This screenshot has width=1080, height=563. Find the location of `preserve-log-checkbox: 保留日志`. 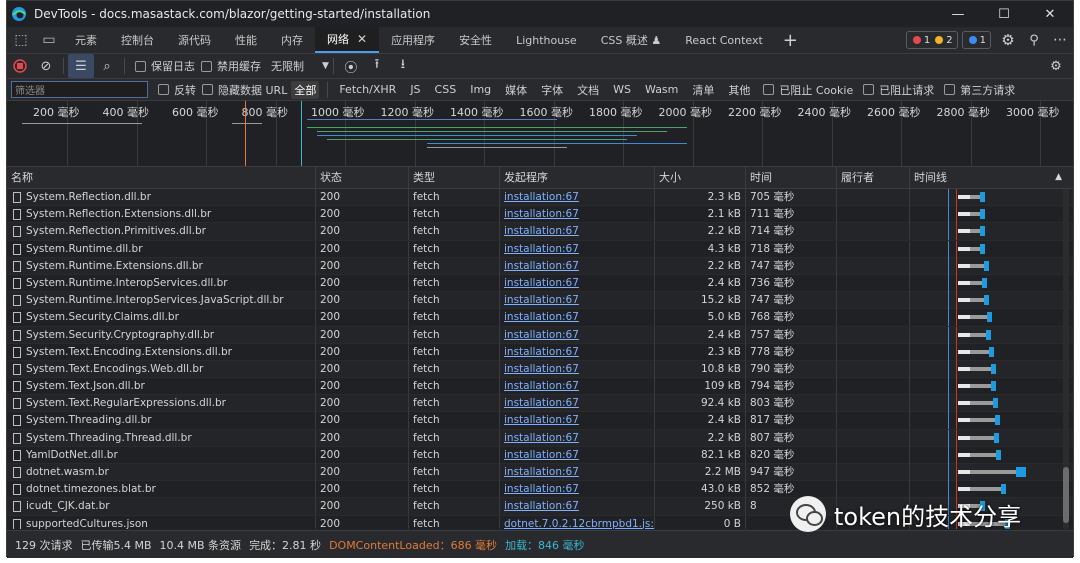

preserve-log-checkbox: 保留日志 is located at coordinates (165, 66).